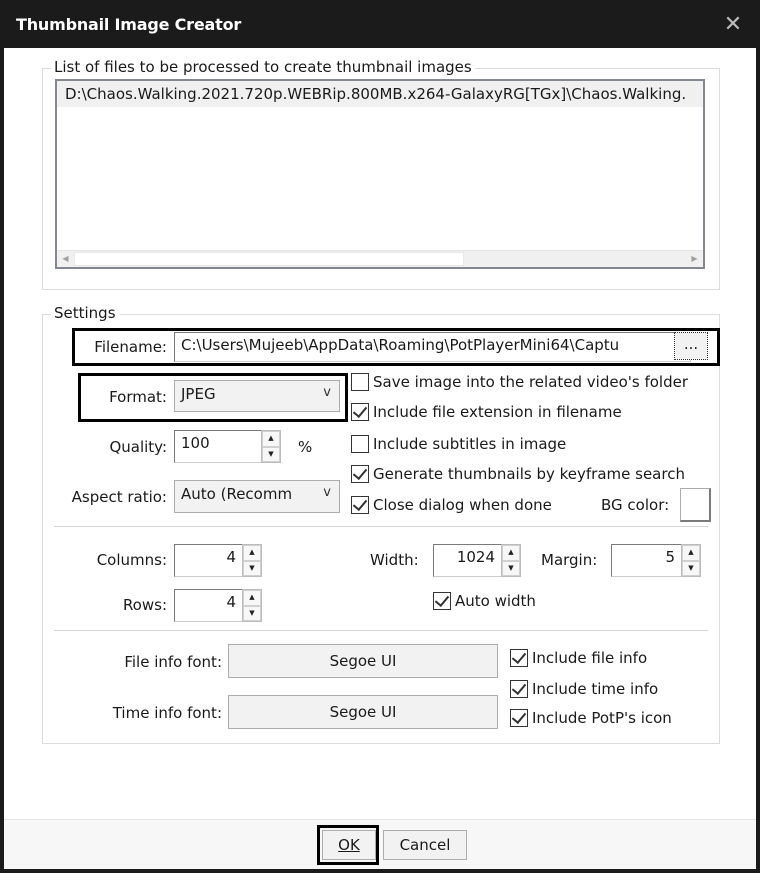 The height and width of the screenshot is (873, 760). Describe the element at coordinates (129, 24) in the screenshot. I see `window-title: Thumbnail Image Creator` at that location.